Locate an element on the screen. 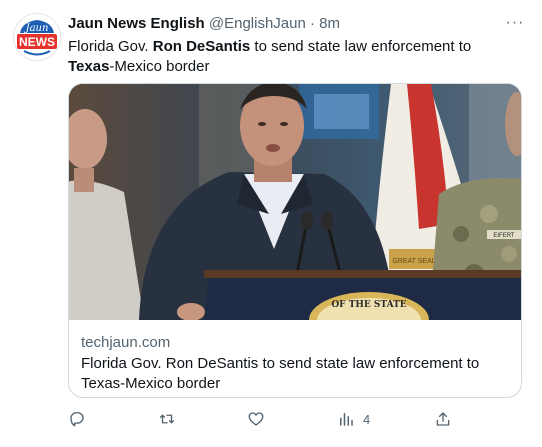 This screenshot has height=447, width=542. views-button: 4 is located at coordinates (353, 419).